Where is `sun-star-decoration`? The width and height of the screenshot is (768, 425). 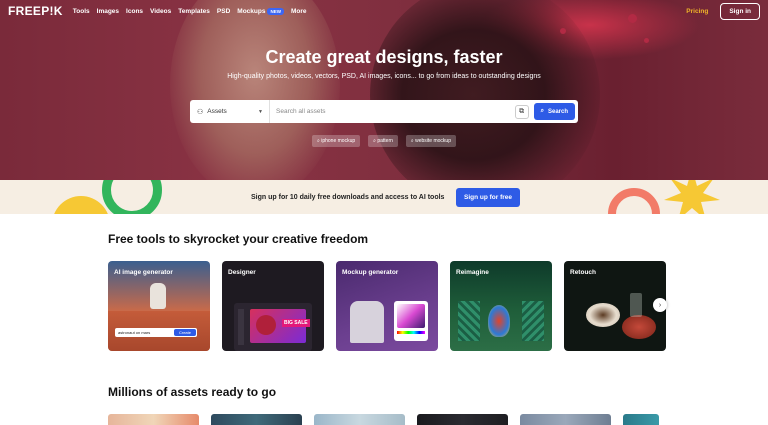
sun-star-decoration is located at coordinates (692, 197).